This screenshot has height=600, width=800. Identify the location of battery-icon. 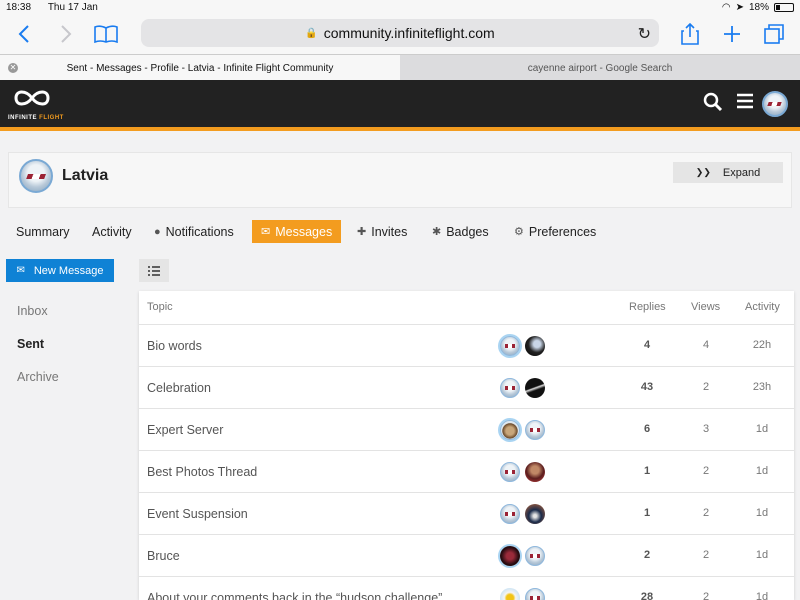
(784, 7).